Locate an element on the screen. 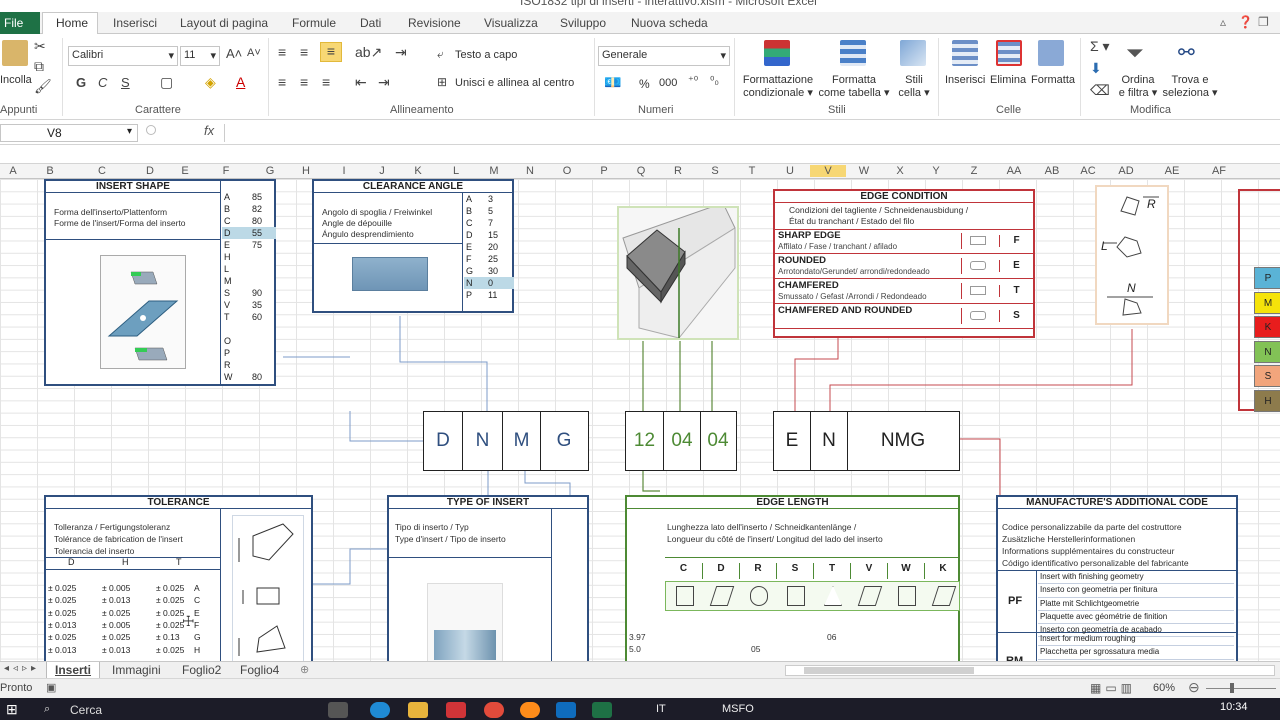  iso-code-cell: N is located at coordinates (828, 441).